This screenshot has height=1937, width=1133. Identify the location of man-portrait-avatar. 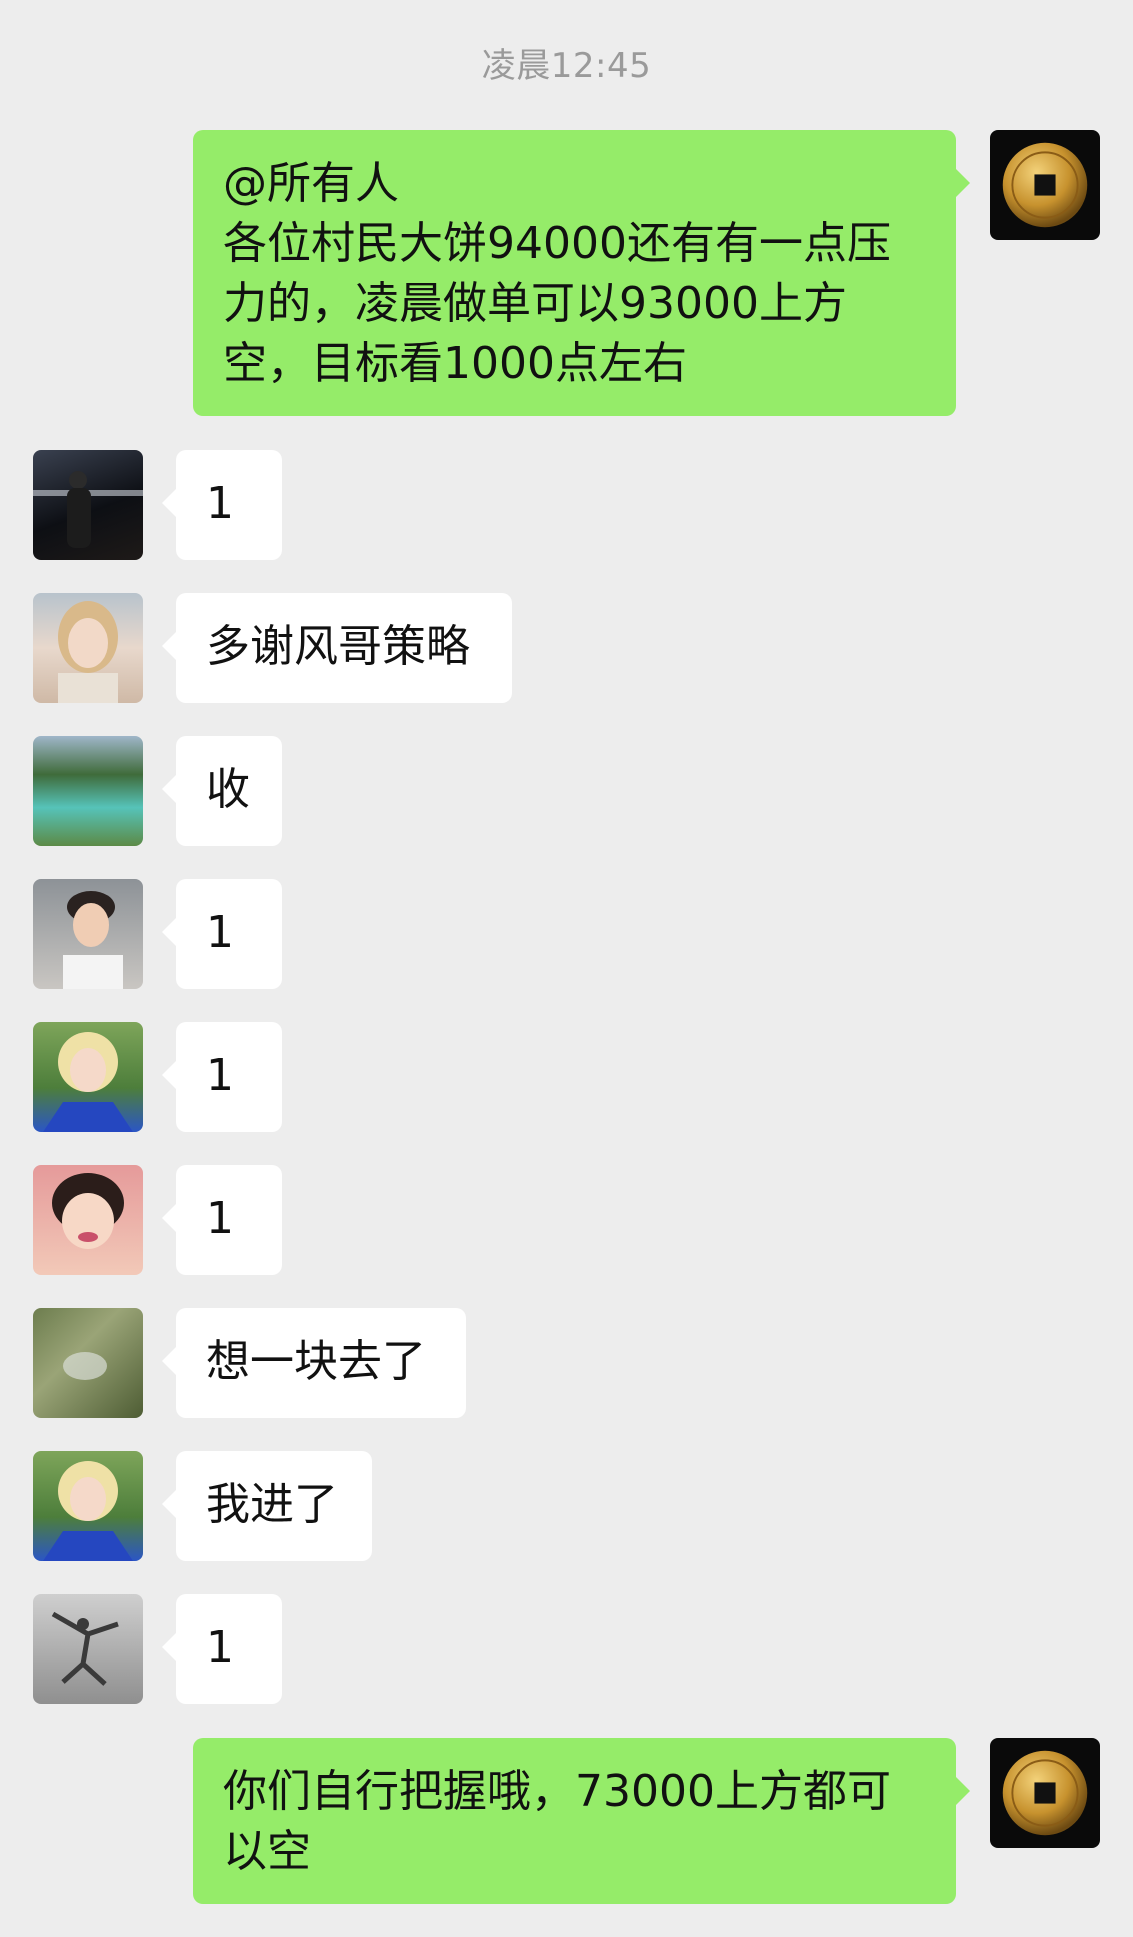
(88, 934).